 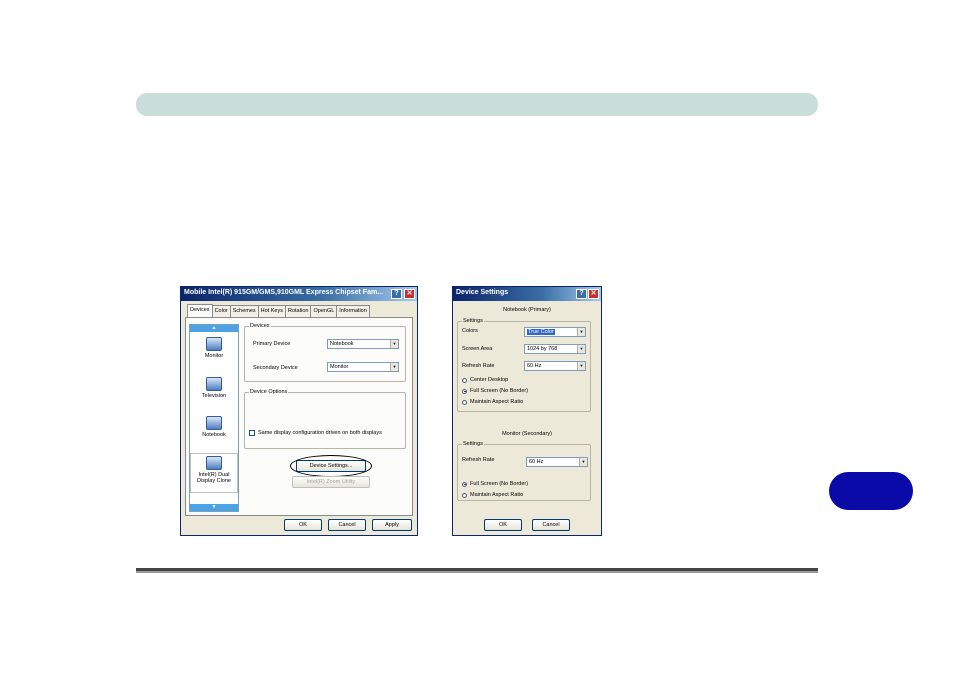 I want to click on footer-rule, so click(x=477, y=570).